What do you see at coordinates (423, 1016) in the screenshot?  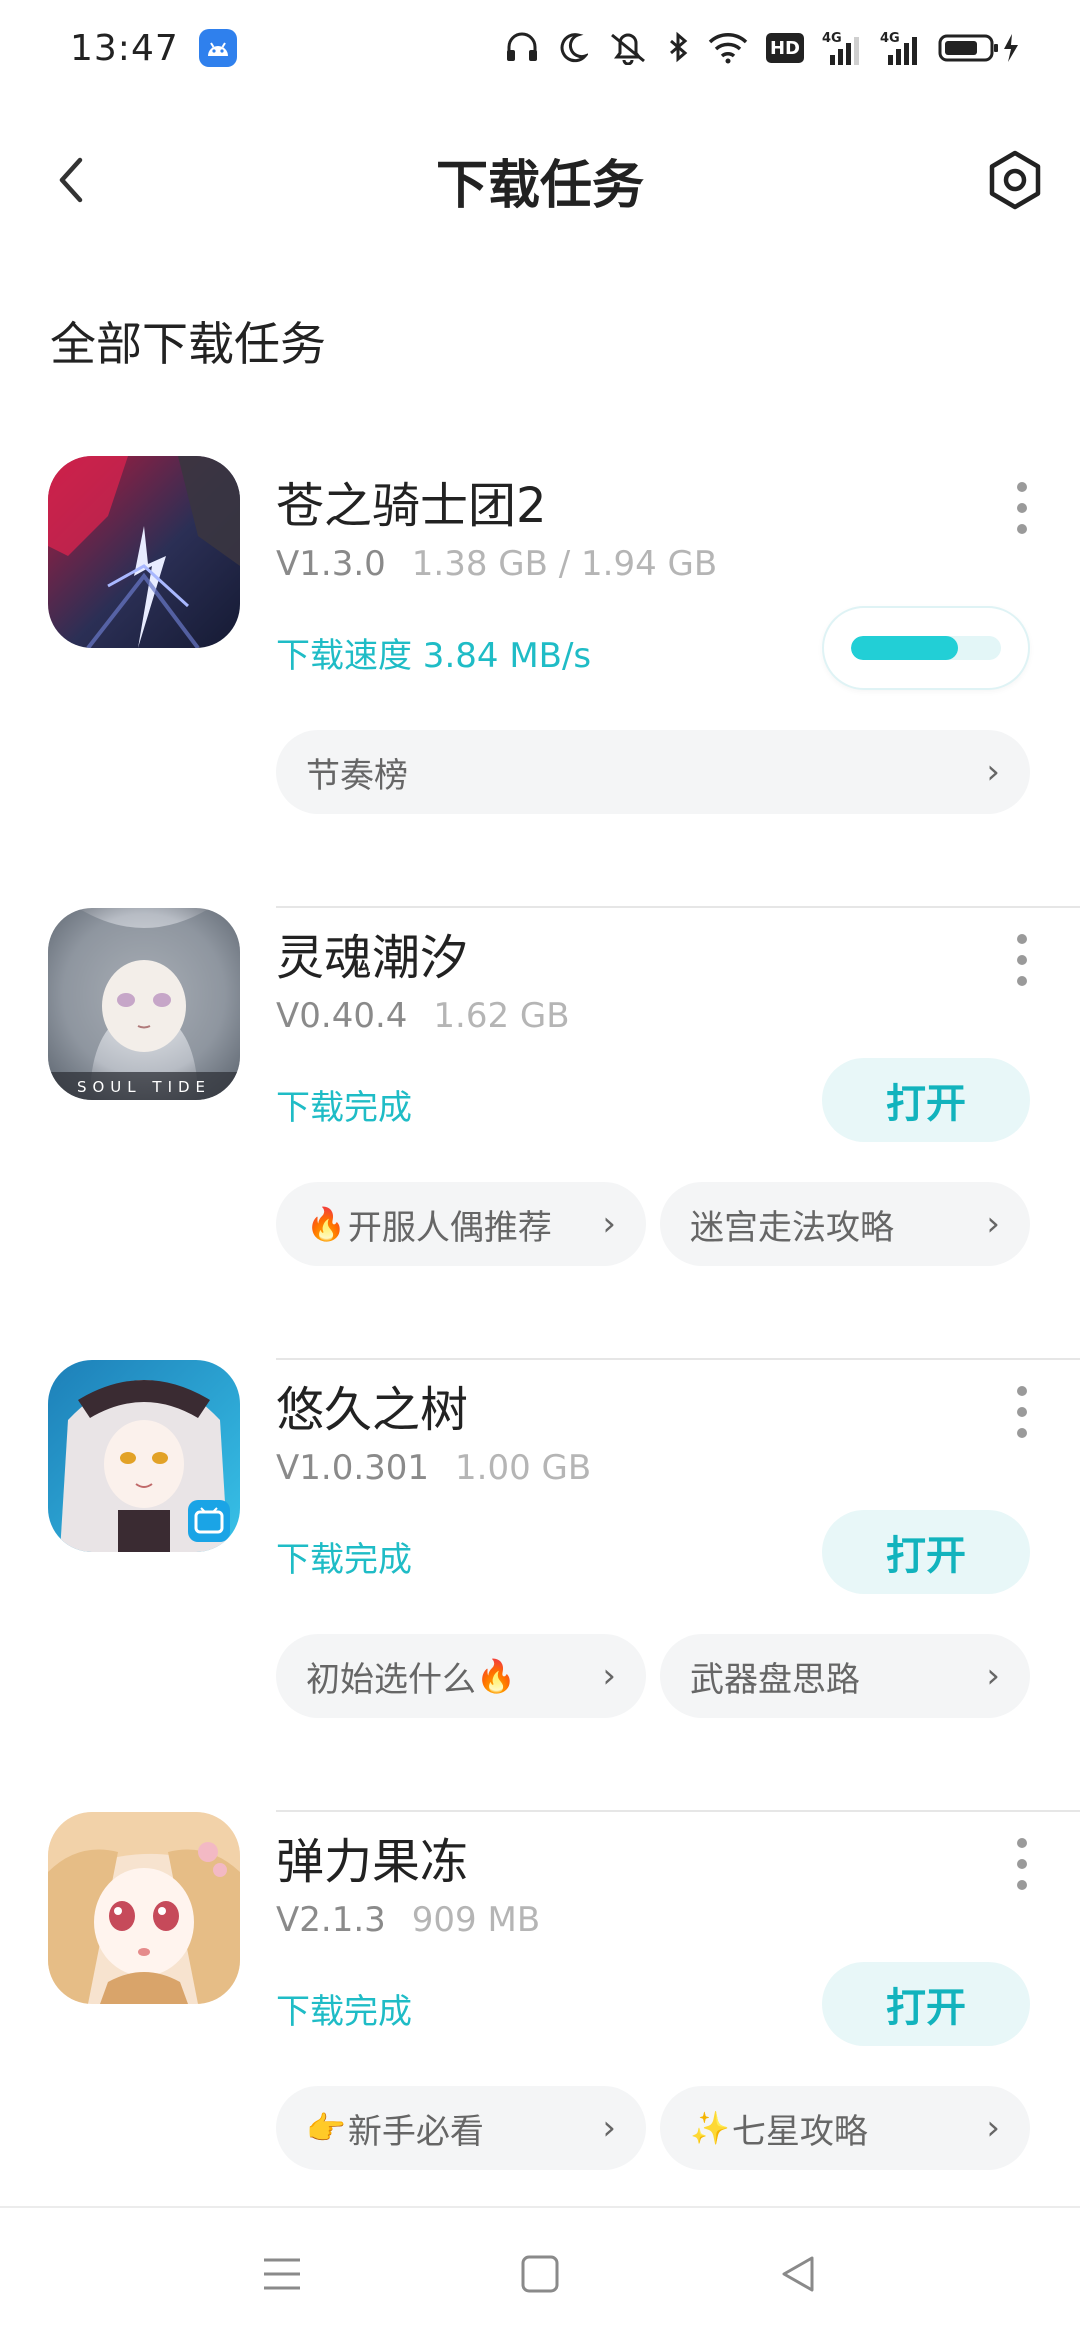 I see `app-meta: V0.40.4 1.62 GB` at bounding box center [423, 1016].